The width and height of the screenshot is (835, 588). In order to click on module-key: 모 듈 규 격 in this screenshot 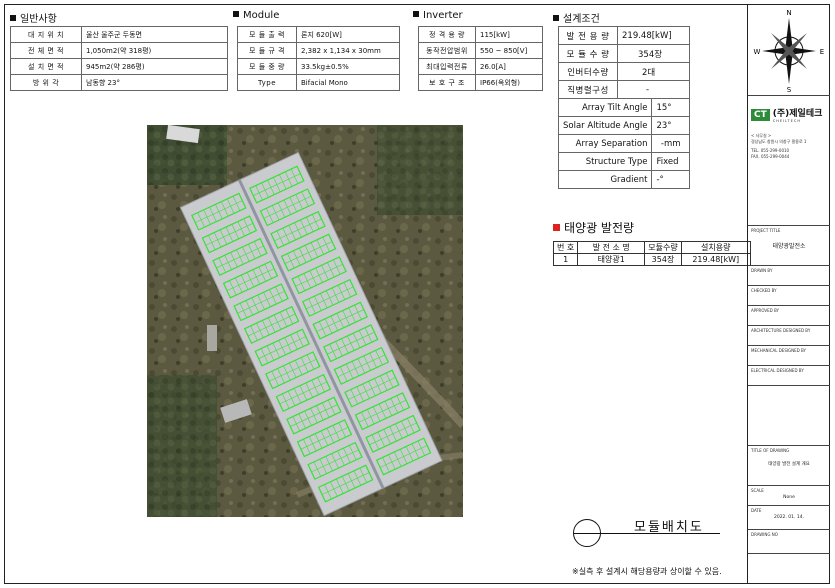, I will do `click(267, 50)`.